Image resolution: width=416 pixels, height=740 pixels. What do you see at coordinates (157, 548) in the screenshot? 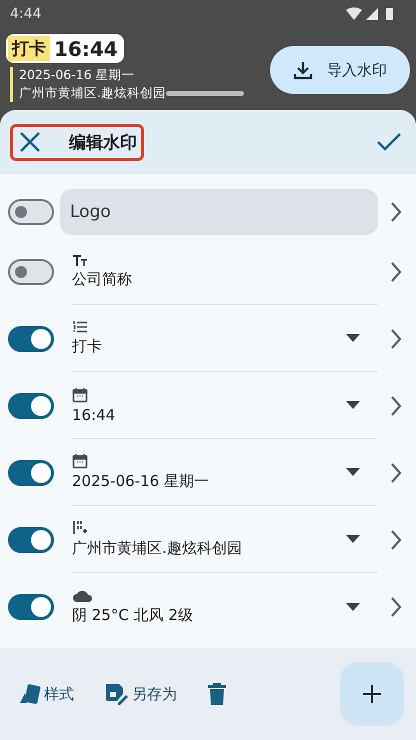
I see `item-label: 广州市黄埔区.趣炫科创园` at bounding box center [157, 548].